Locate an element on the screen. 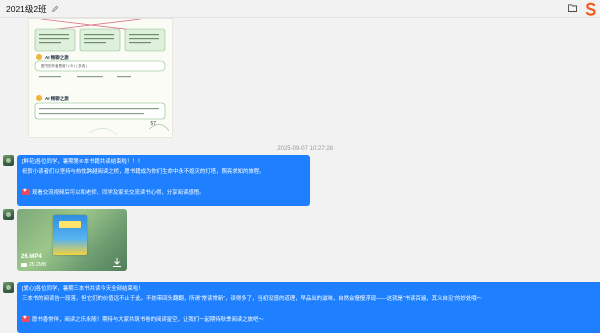 This screenshot has height=333, width=600. video-icon is located at coordinates (24, 265).